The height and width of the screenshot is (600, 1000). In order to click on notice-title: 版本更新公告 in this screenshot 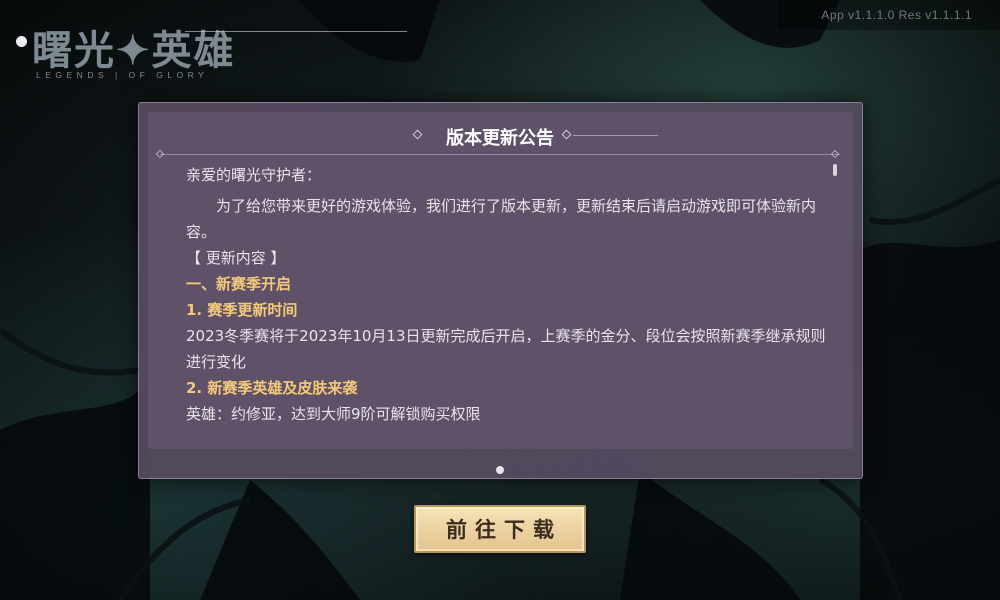, I will do `click(500, 138)`.